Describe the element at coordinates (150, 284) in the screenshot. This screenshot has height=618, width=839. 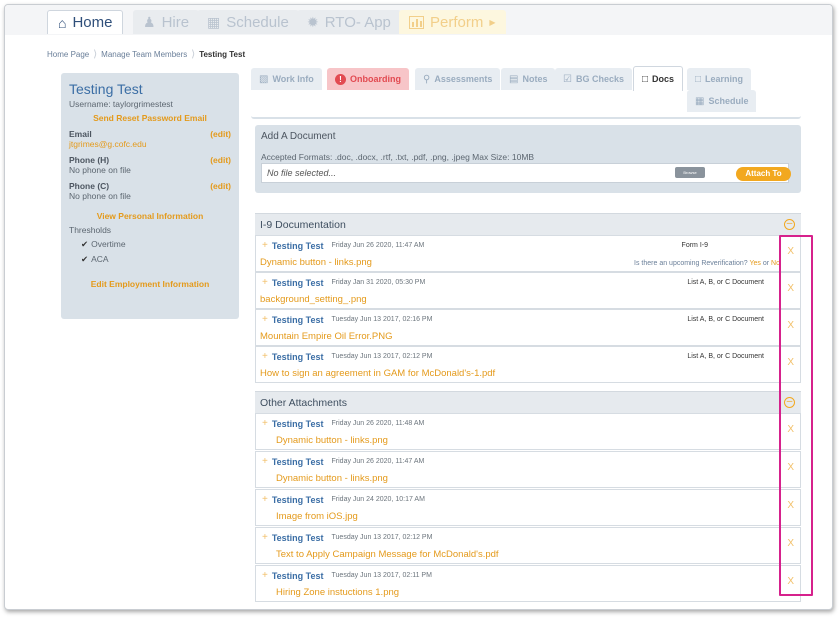
I see `edit-employment-info-link: Edit Employment Information` at that location.